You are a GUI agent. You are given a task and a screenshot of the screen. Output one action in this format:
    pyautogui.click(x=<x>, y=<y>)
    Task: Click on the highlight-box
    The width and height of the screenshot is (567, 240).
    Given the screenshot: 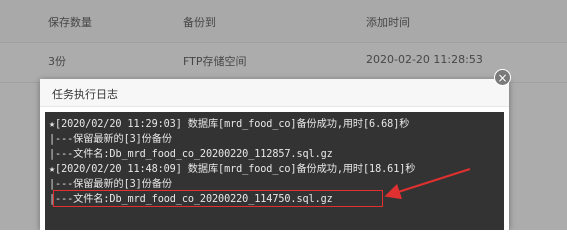 What is the action you would take?
    pyautogui.click(x=218, y=198)
    